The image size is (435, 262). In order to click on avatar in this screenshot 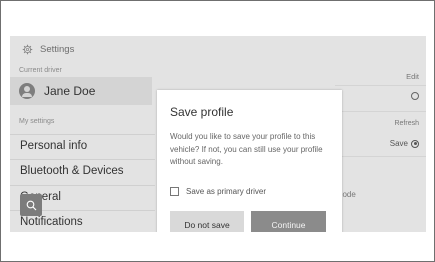, I will do `click(27, 91)`.